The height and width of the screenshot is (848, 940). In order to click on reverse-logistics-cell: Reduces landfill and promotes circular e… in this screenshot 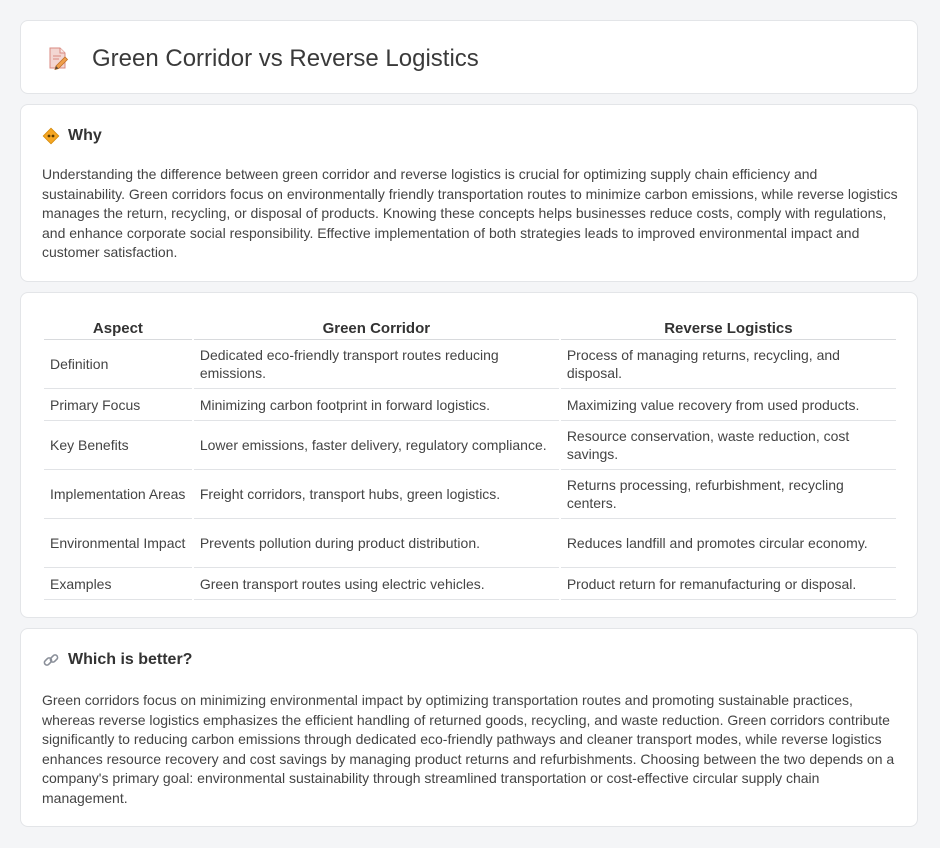, I will do `click(728, 543)`.